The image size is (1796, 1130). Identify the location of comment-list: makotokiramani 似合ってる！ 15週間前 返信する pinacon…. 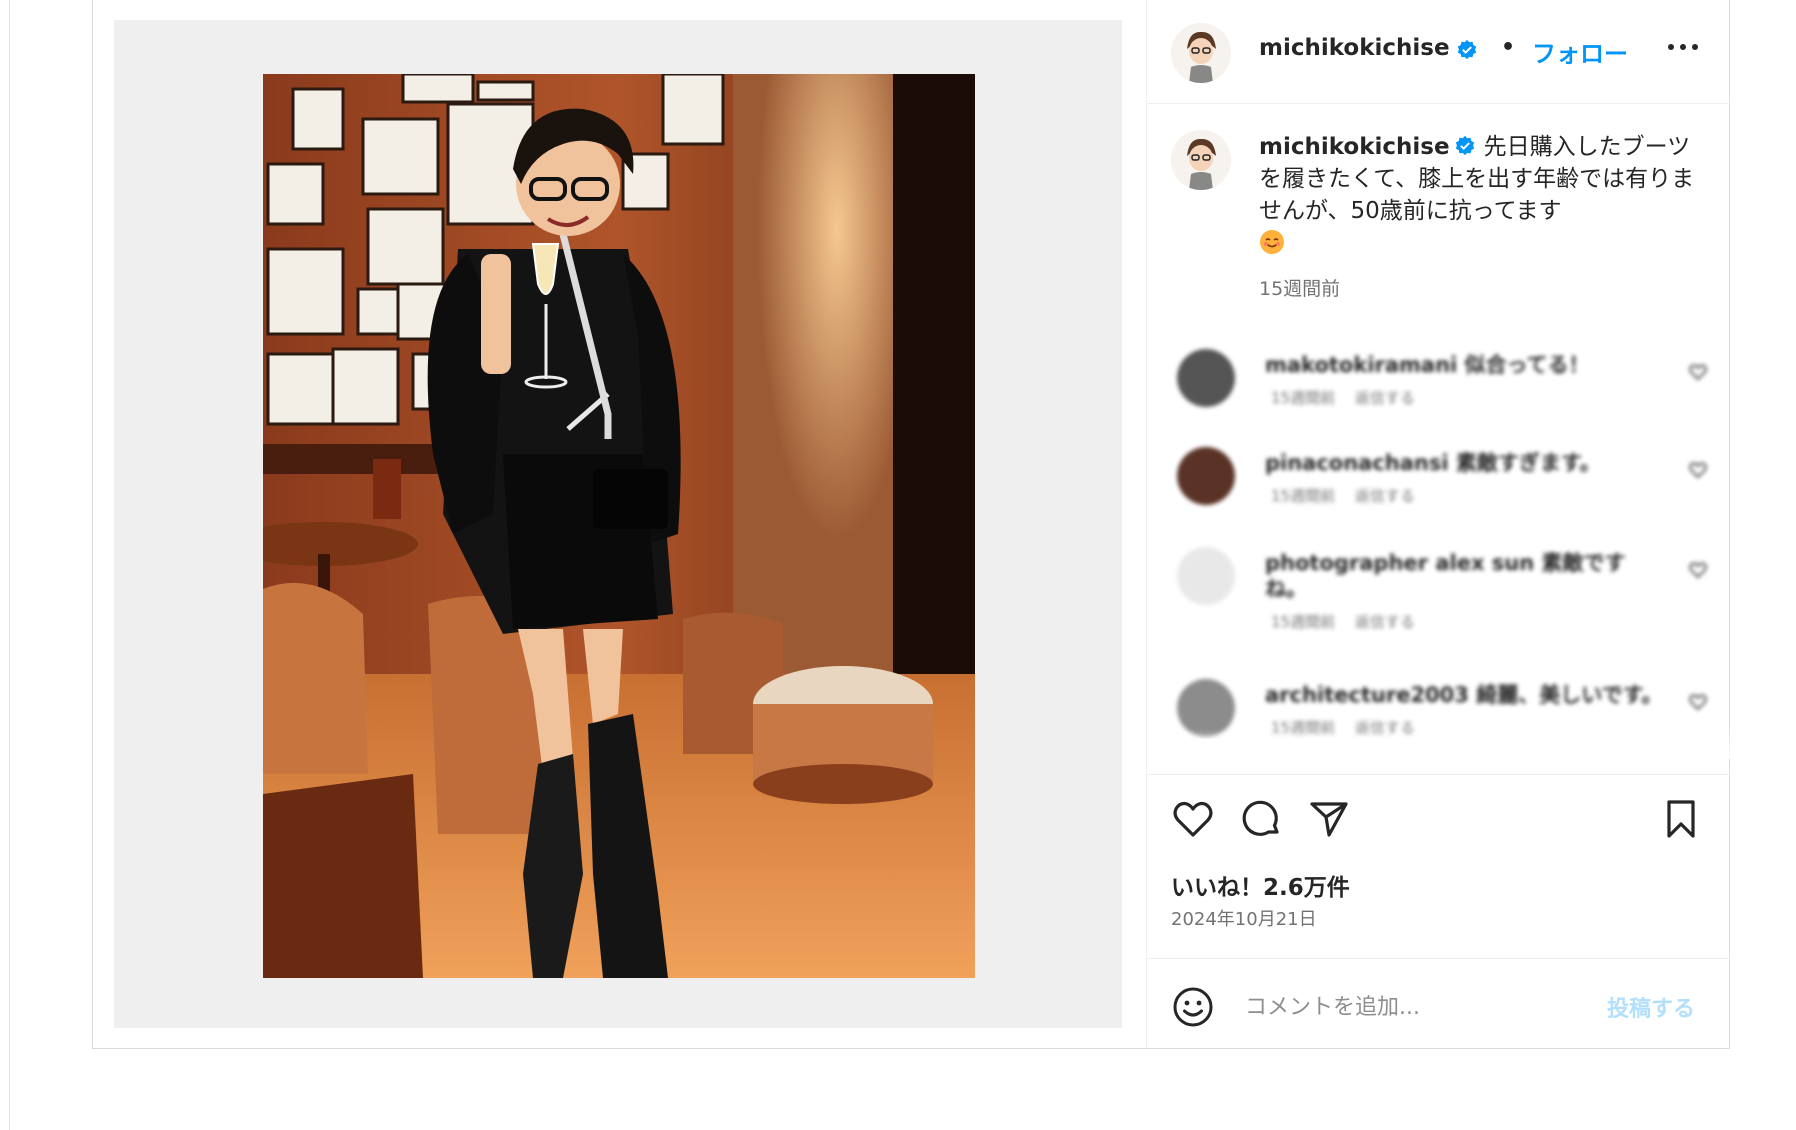
(1439, 534).